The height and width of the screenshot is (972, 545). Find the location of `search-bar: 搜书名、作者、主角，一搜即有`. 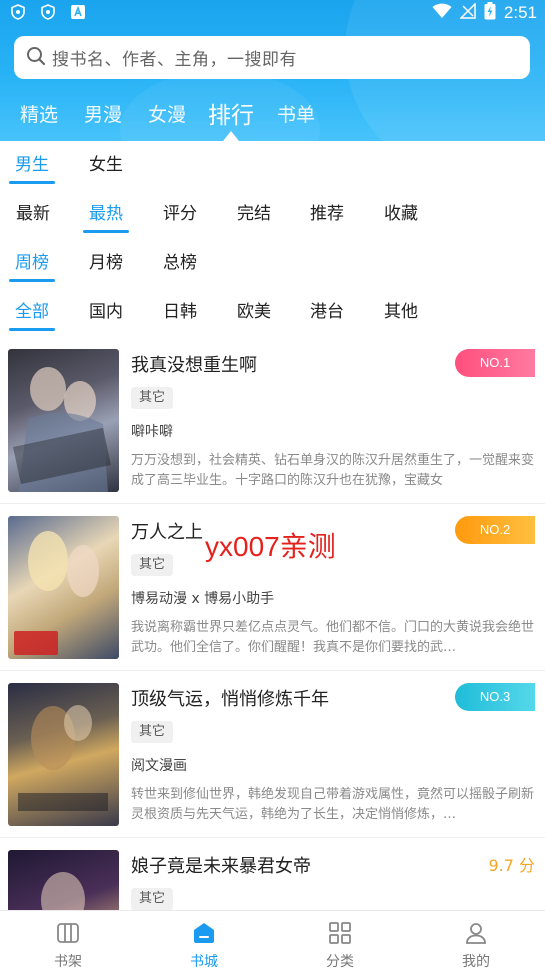

search-bar: 搜书名、作者、主角，一搜即有 is located at coordinates (272, 57).